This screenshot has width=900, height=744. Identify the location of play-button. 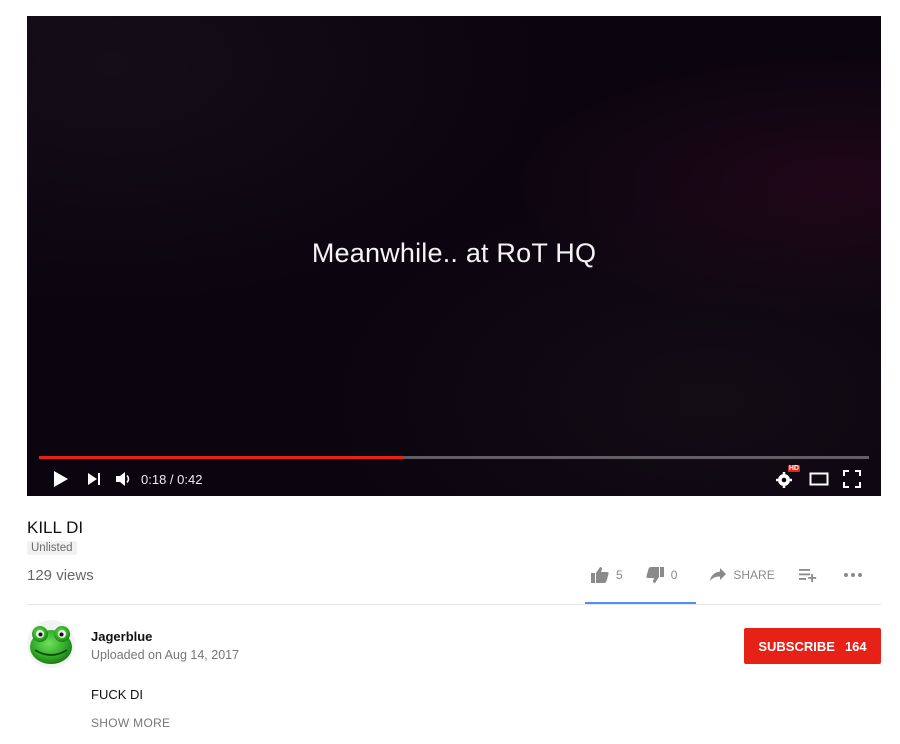
(61, 479).